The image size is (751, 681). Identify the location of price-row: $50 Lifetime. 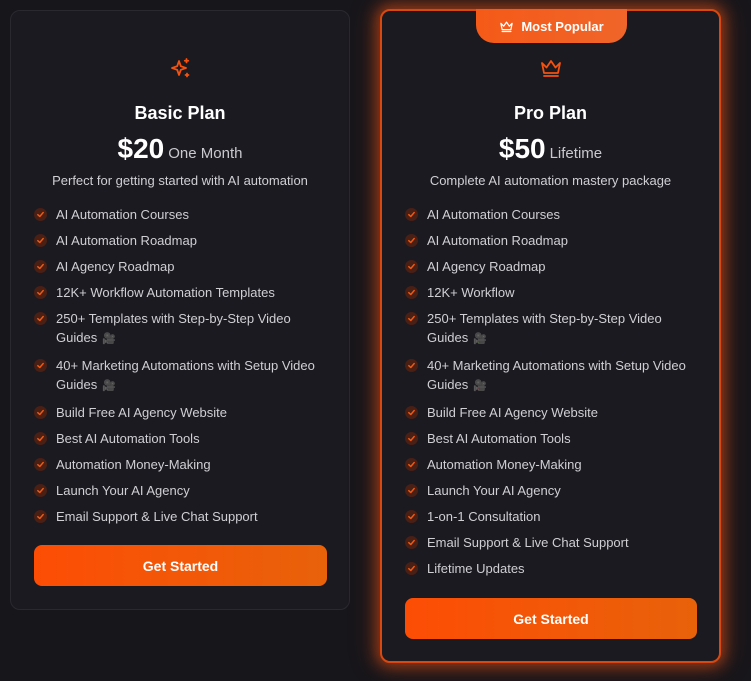
(550, 149).